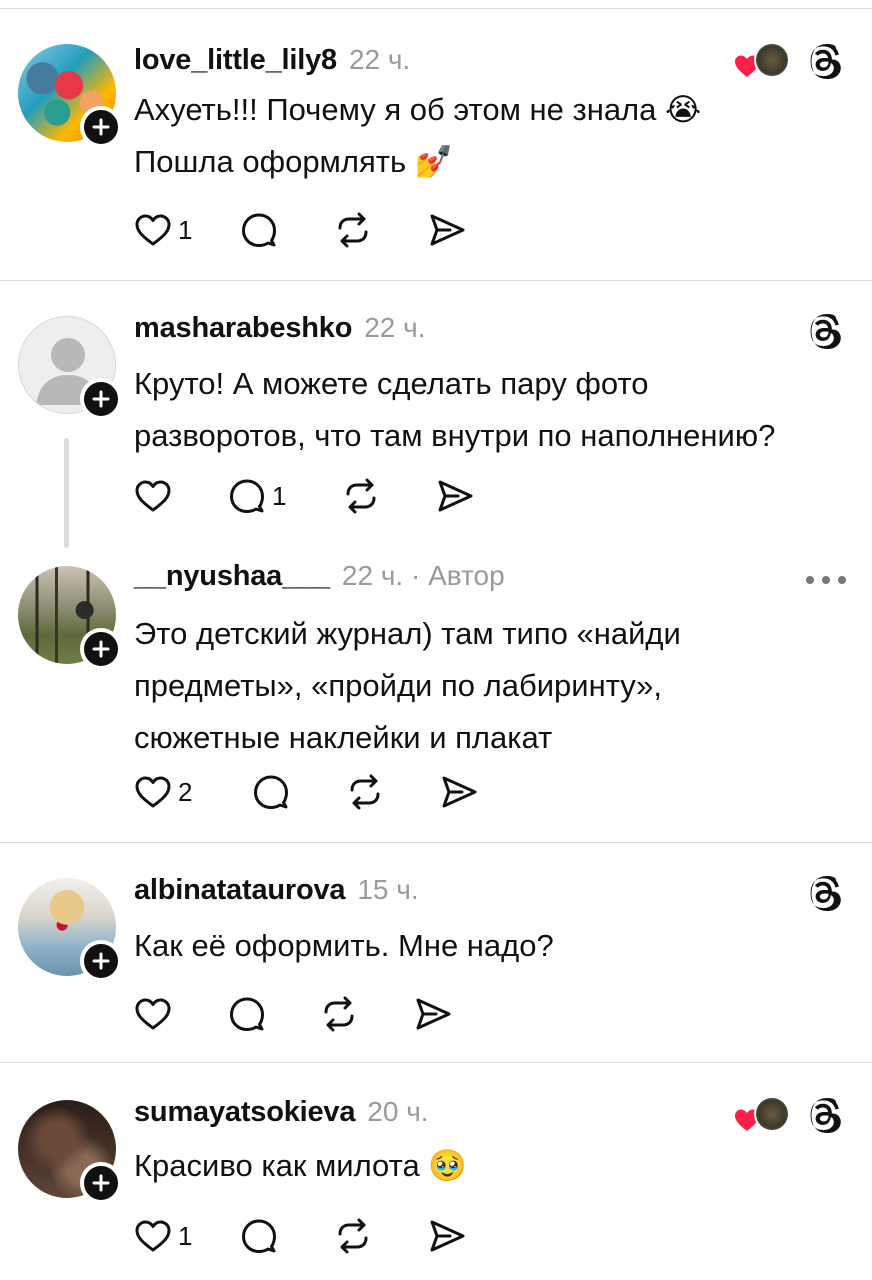 Image resolution: width=872 pixels, height=1280 pixels. I want to click on username: love_little_lily8, so click(235, 60).